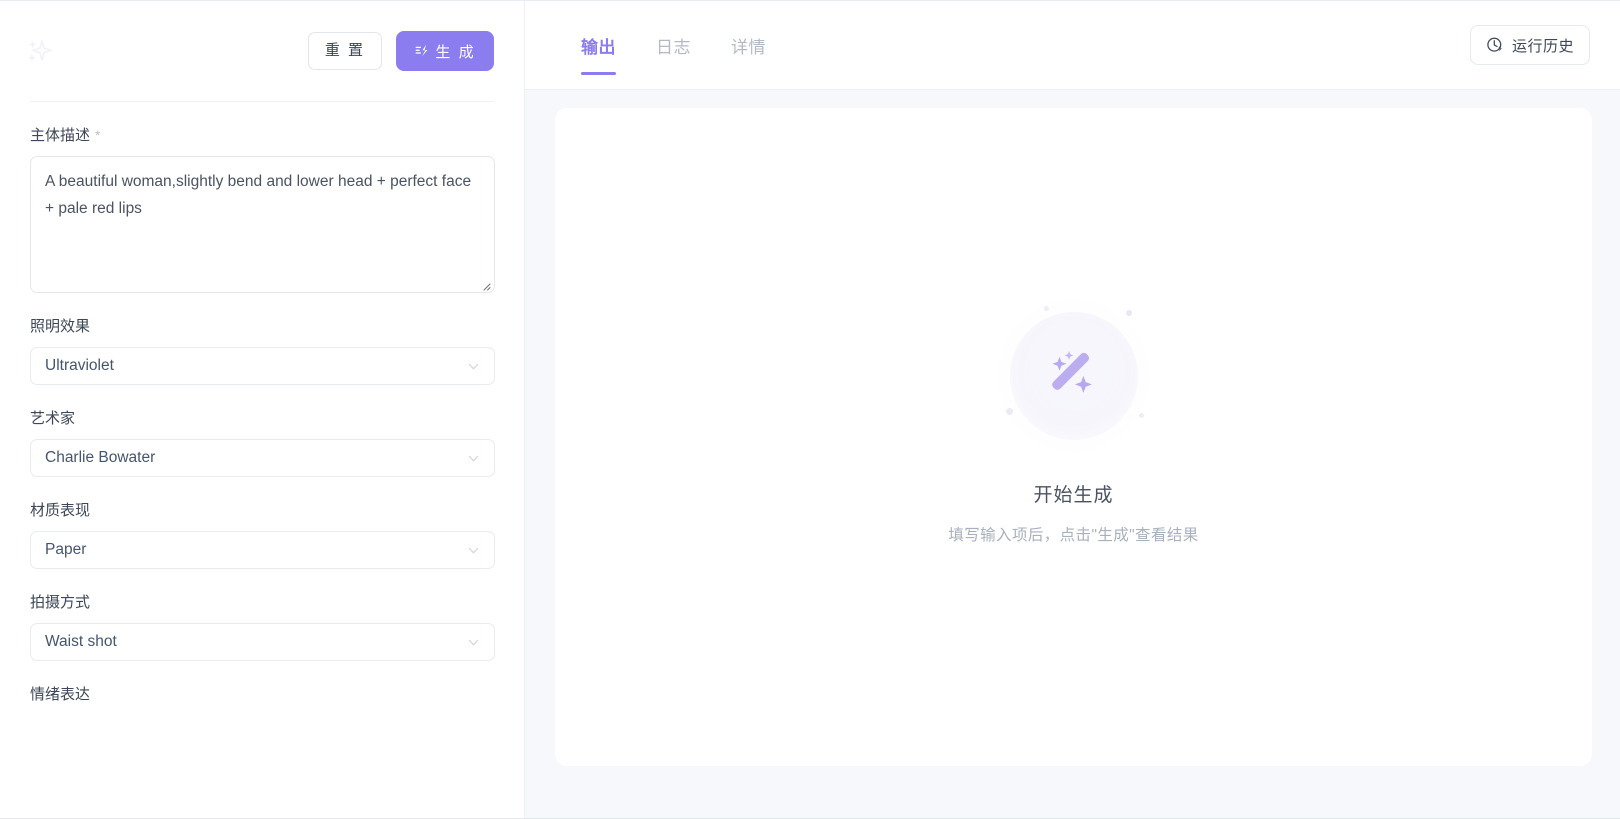 Image resolution: width=1620 pixels, height=819 pixels. Describe the element at coordinates (262, 601) in the screenshot. I see `field-label-shot-type: 拍摄方式` at that location.